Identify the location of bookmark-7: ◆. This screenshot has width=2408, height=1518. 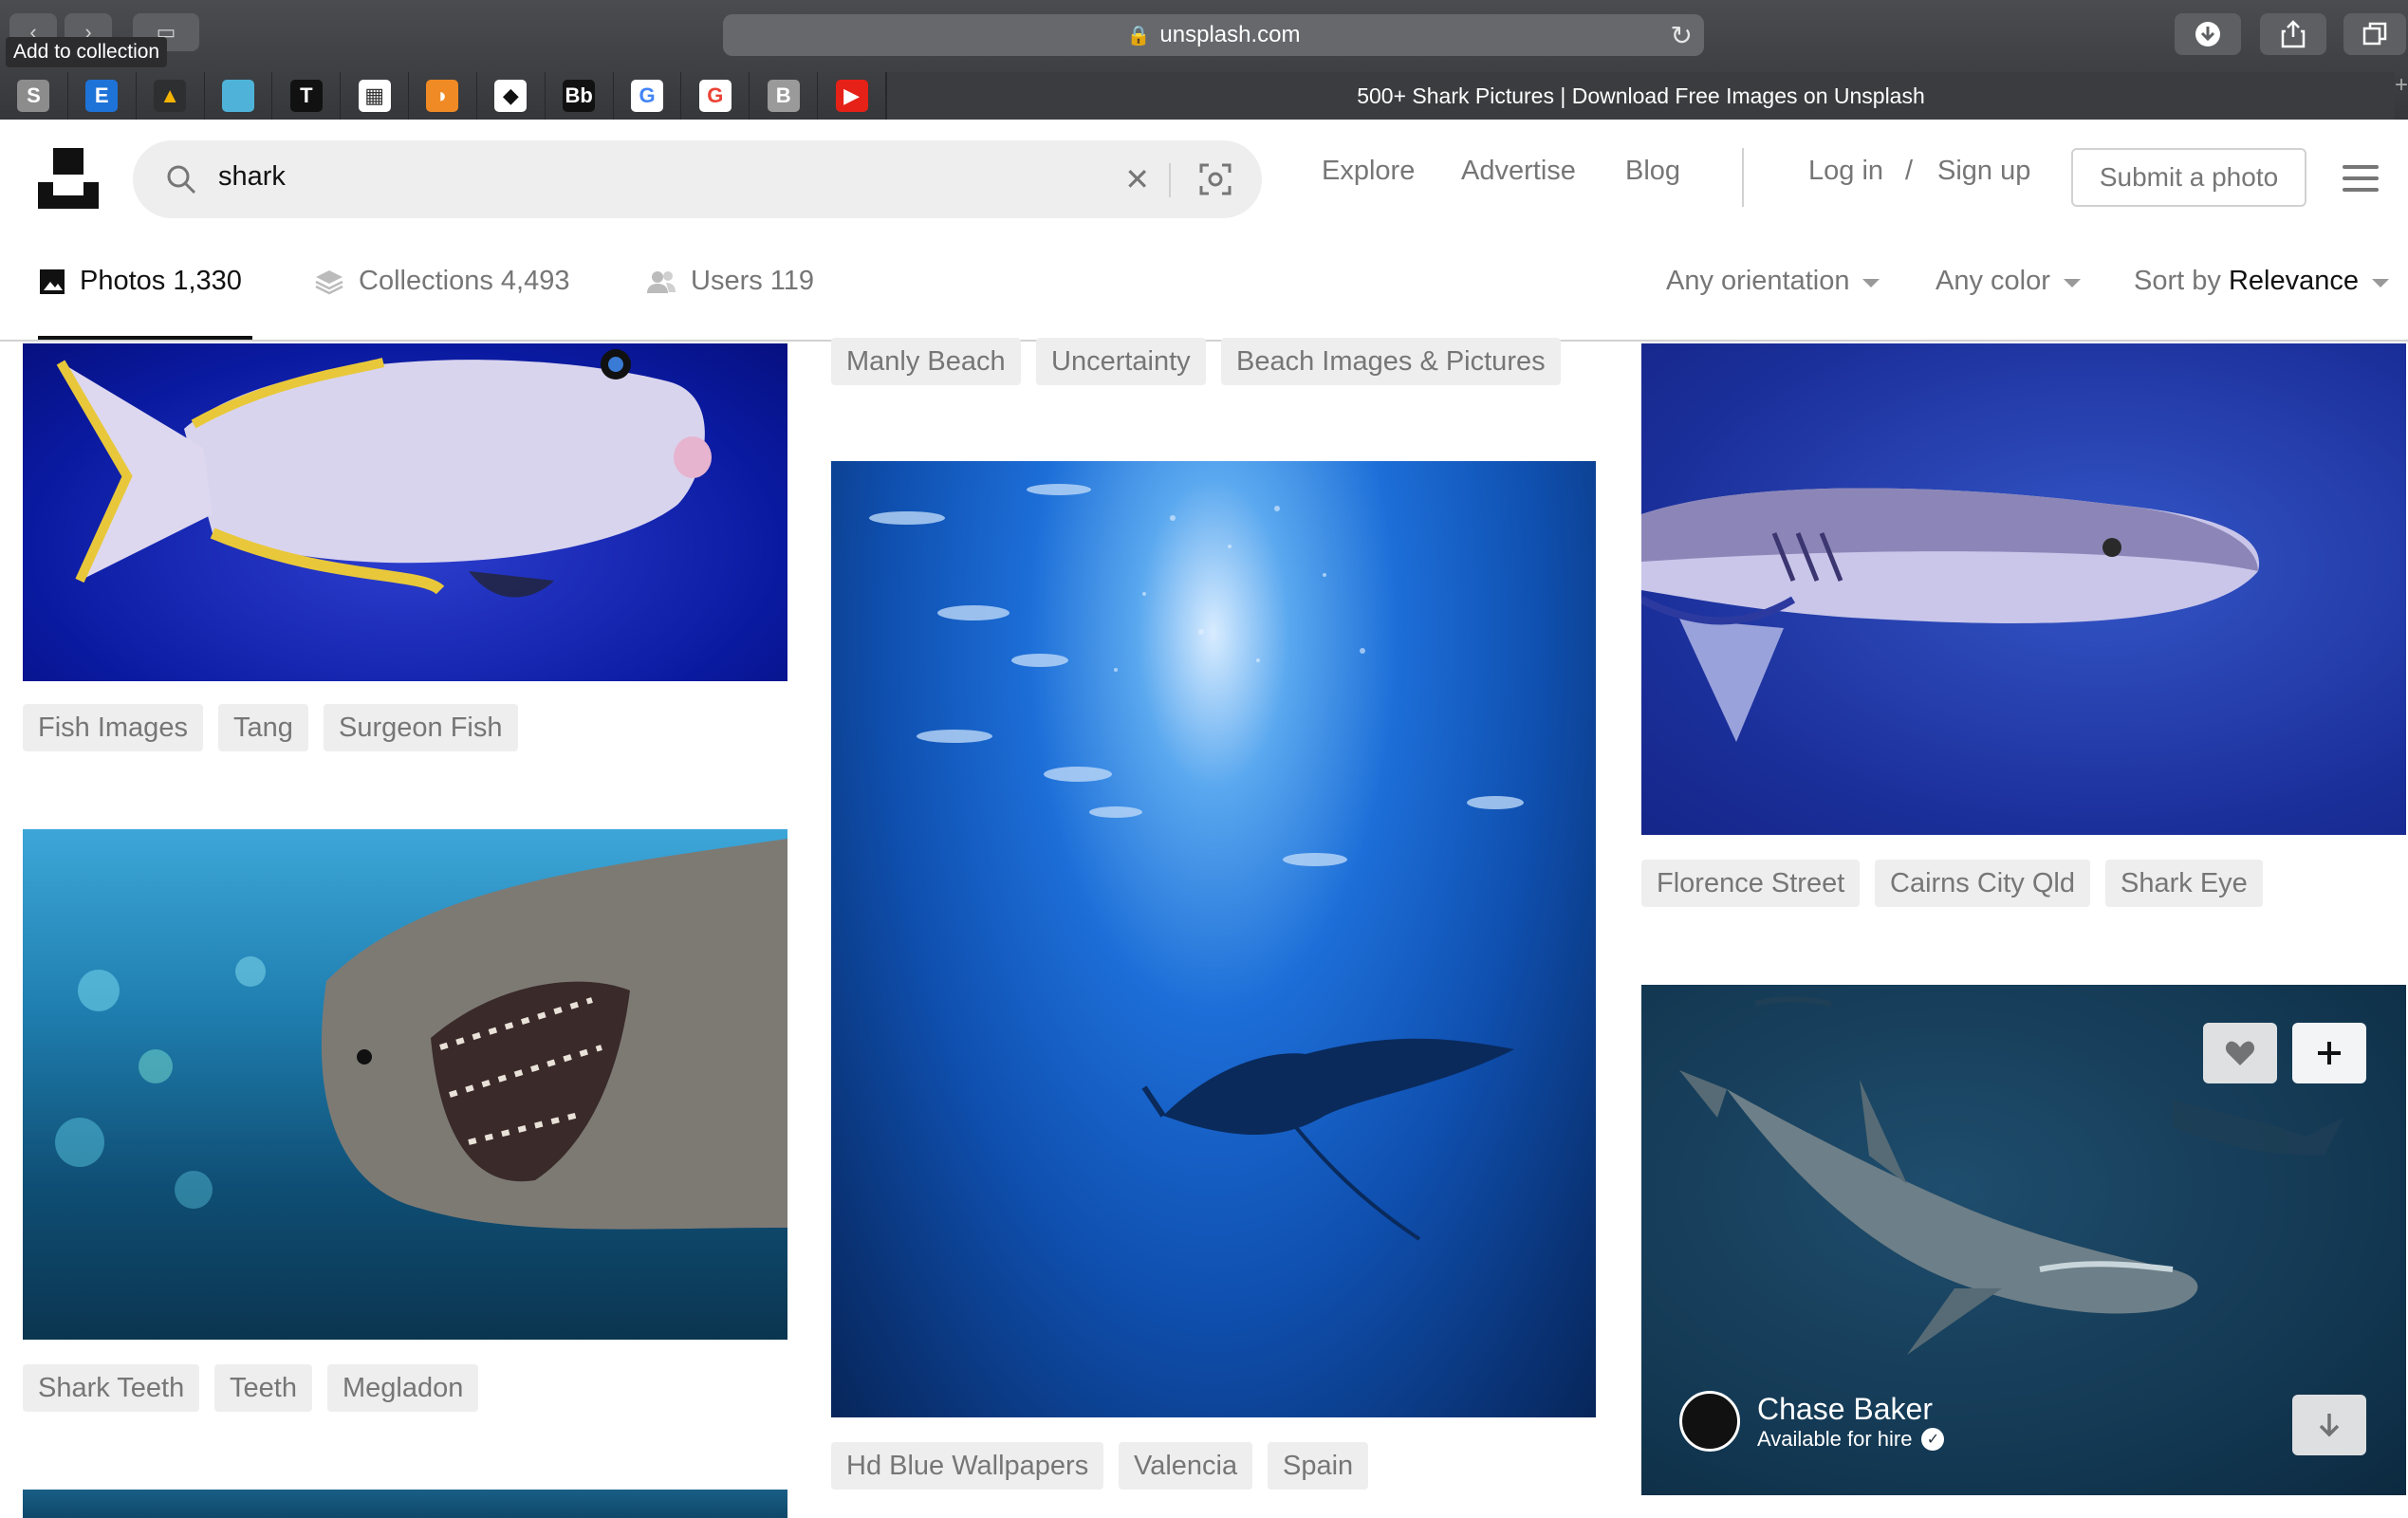
(511, 96).